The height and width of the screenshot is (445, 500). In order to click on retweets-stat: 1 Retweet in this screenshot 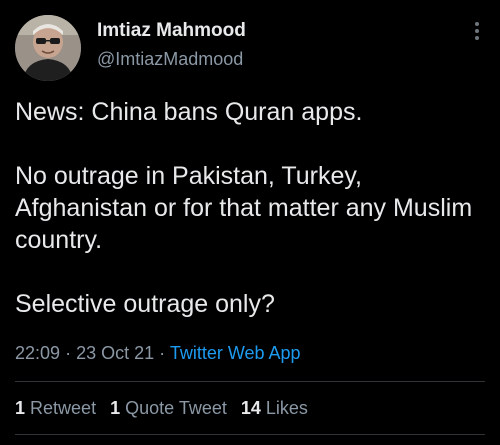, I will do `click(55, 408)`.